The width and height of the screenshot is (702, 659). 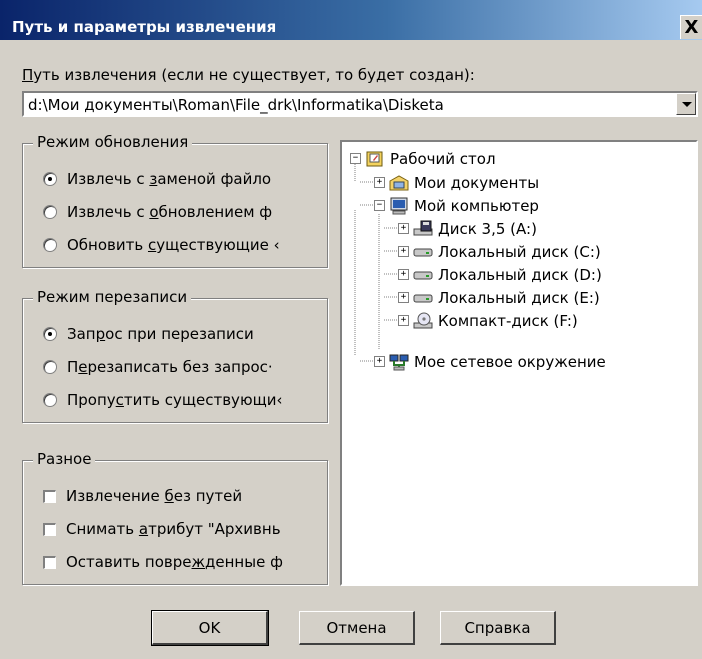 I want to click on tree-item-label: Рабочий стол, so click(x=443, y=159).